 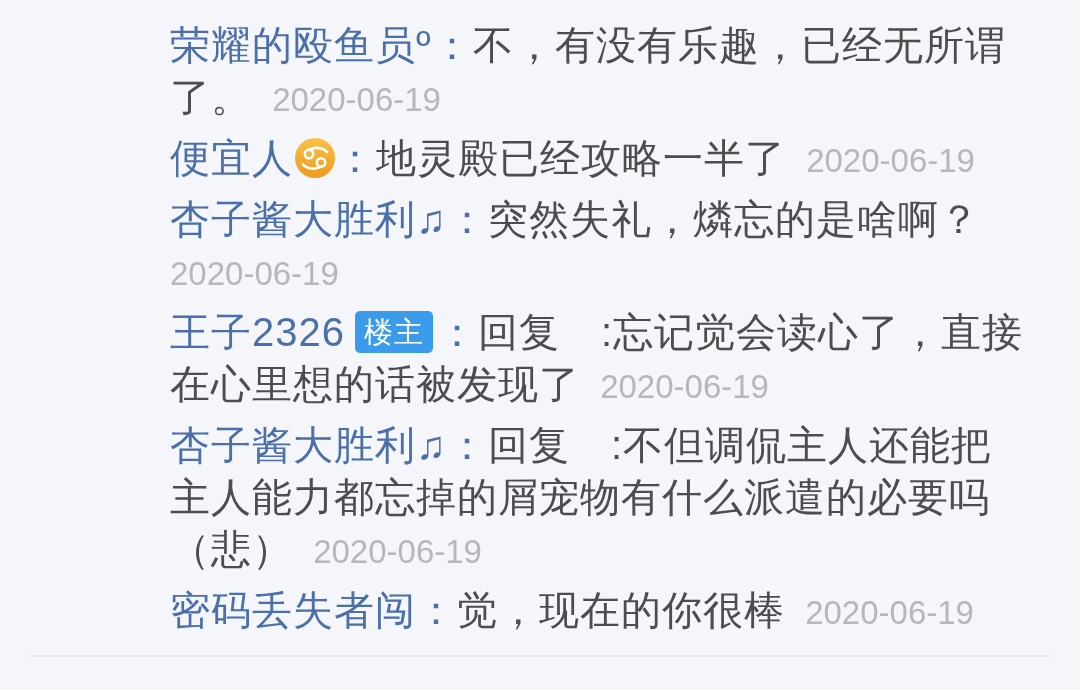 What do you see at coordinates (231, 158) in the screenshot?
I see `username-link: 便宜人` at bounding box center [231, 158].